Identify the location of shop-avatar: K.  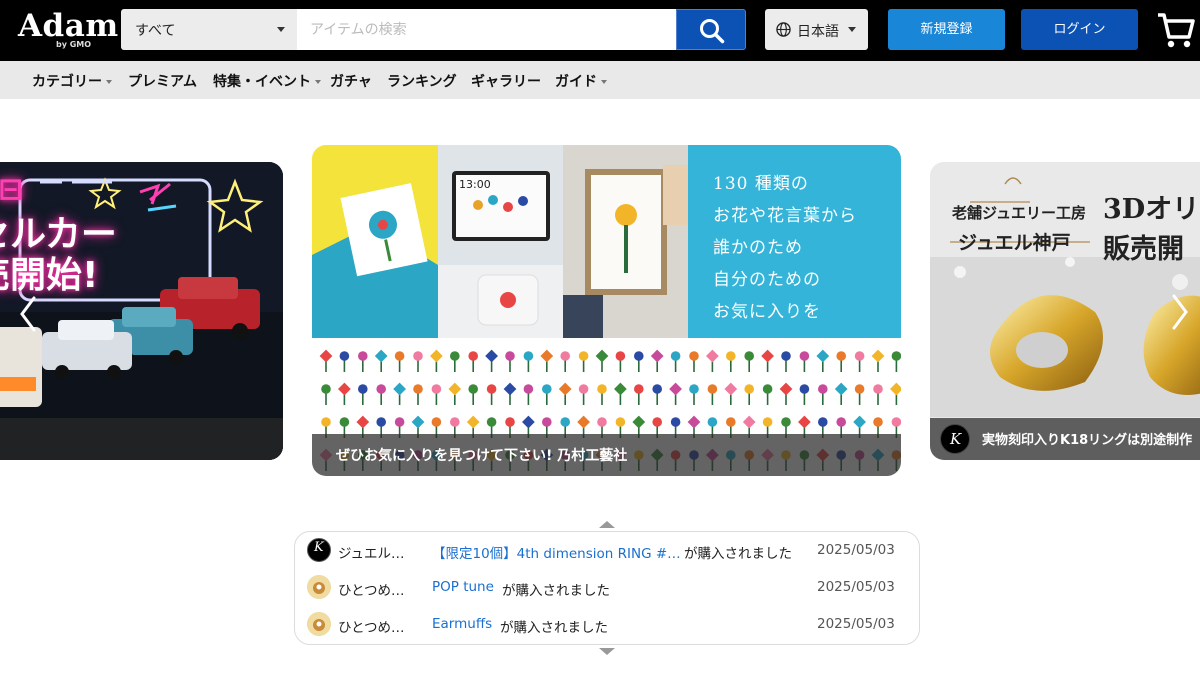
(955, 439).